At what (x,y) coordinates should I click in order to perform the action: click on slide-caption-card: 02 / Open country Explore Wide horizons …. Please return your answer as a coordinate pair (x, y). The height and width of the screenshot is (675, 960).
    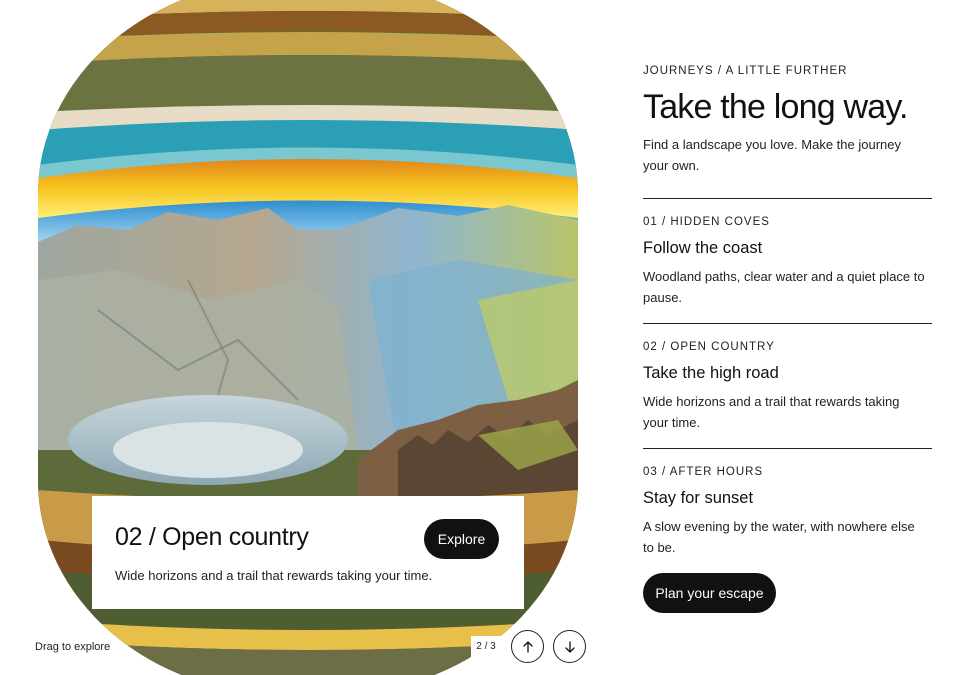
    Looking at the image, I should click on (308, 552).